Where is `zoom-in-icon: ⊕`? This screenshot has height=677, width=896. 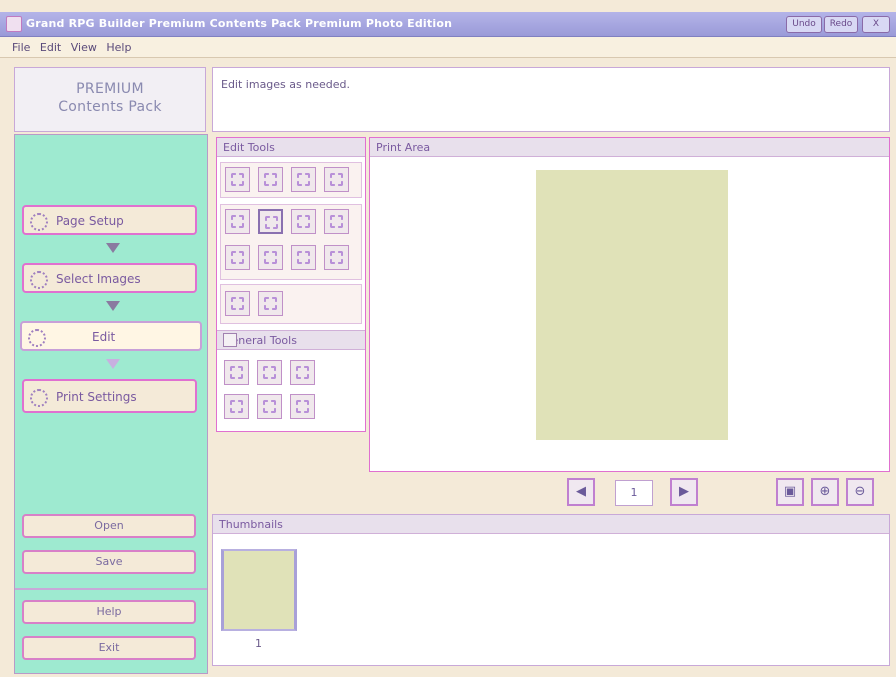
zoom-in-icon: ⊕ is located at coordinates (825, 491).